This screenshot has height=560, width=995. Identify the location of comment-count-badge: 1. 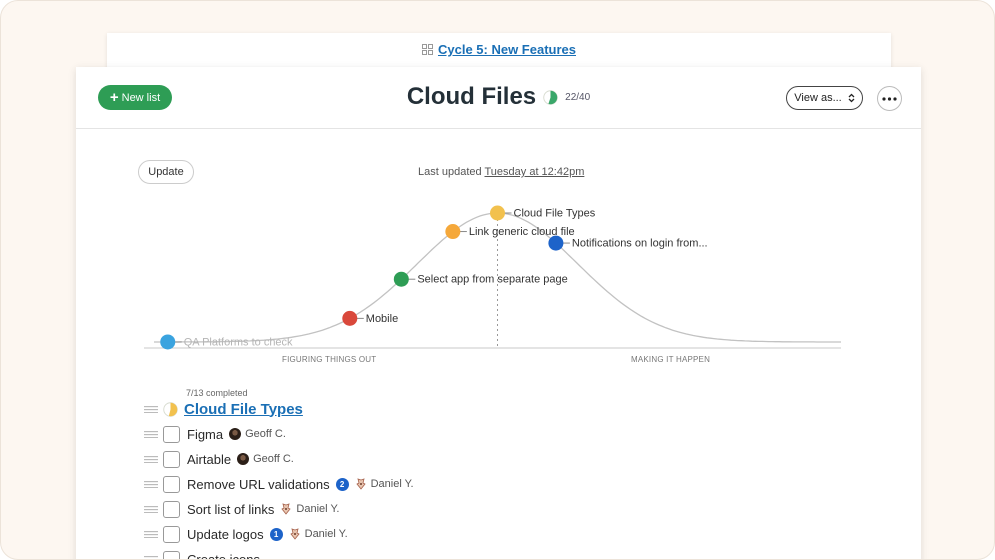
(276, 534).